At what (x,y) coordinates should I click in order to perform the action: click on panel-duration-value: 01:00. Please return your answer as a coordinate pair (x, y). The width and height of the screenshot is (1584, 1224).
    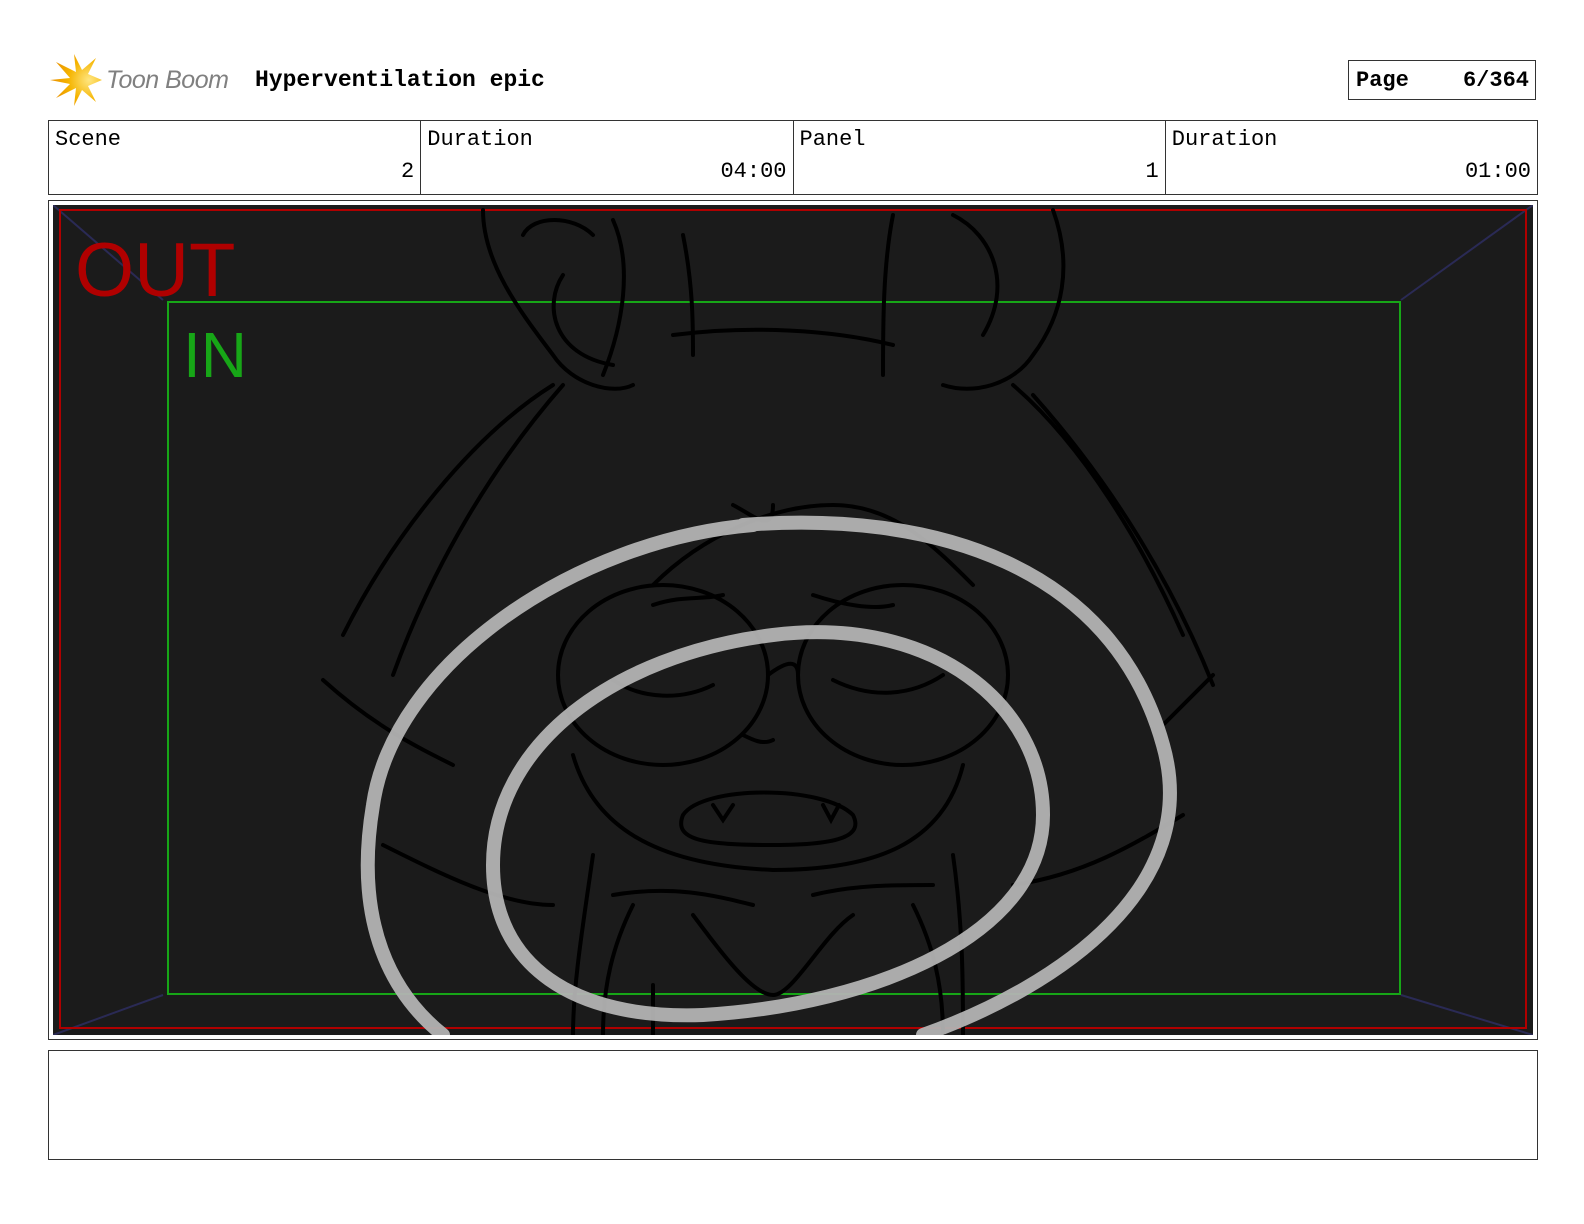
    Looking at the image, I should click on (1497, 171).